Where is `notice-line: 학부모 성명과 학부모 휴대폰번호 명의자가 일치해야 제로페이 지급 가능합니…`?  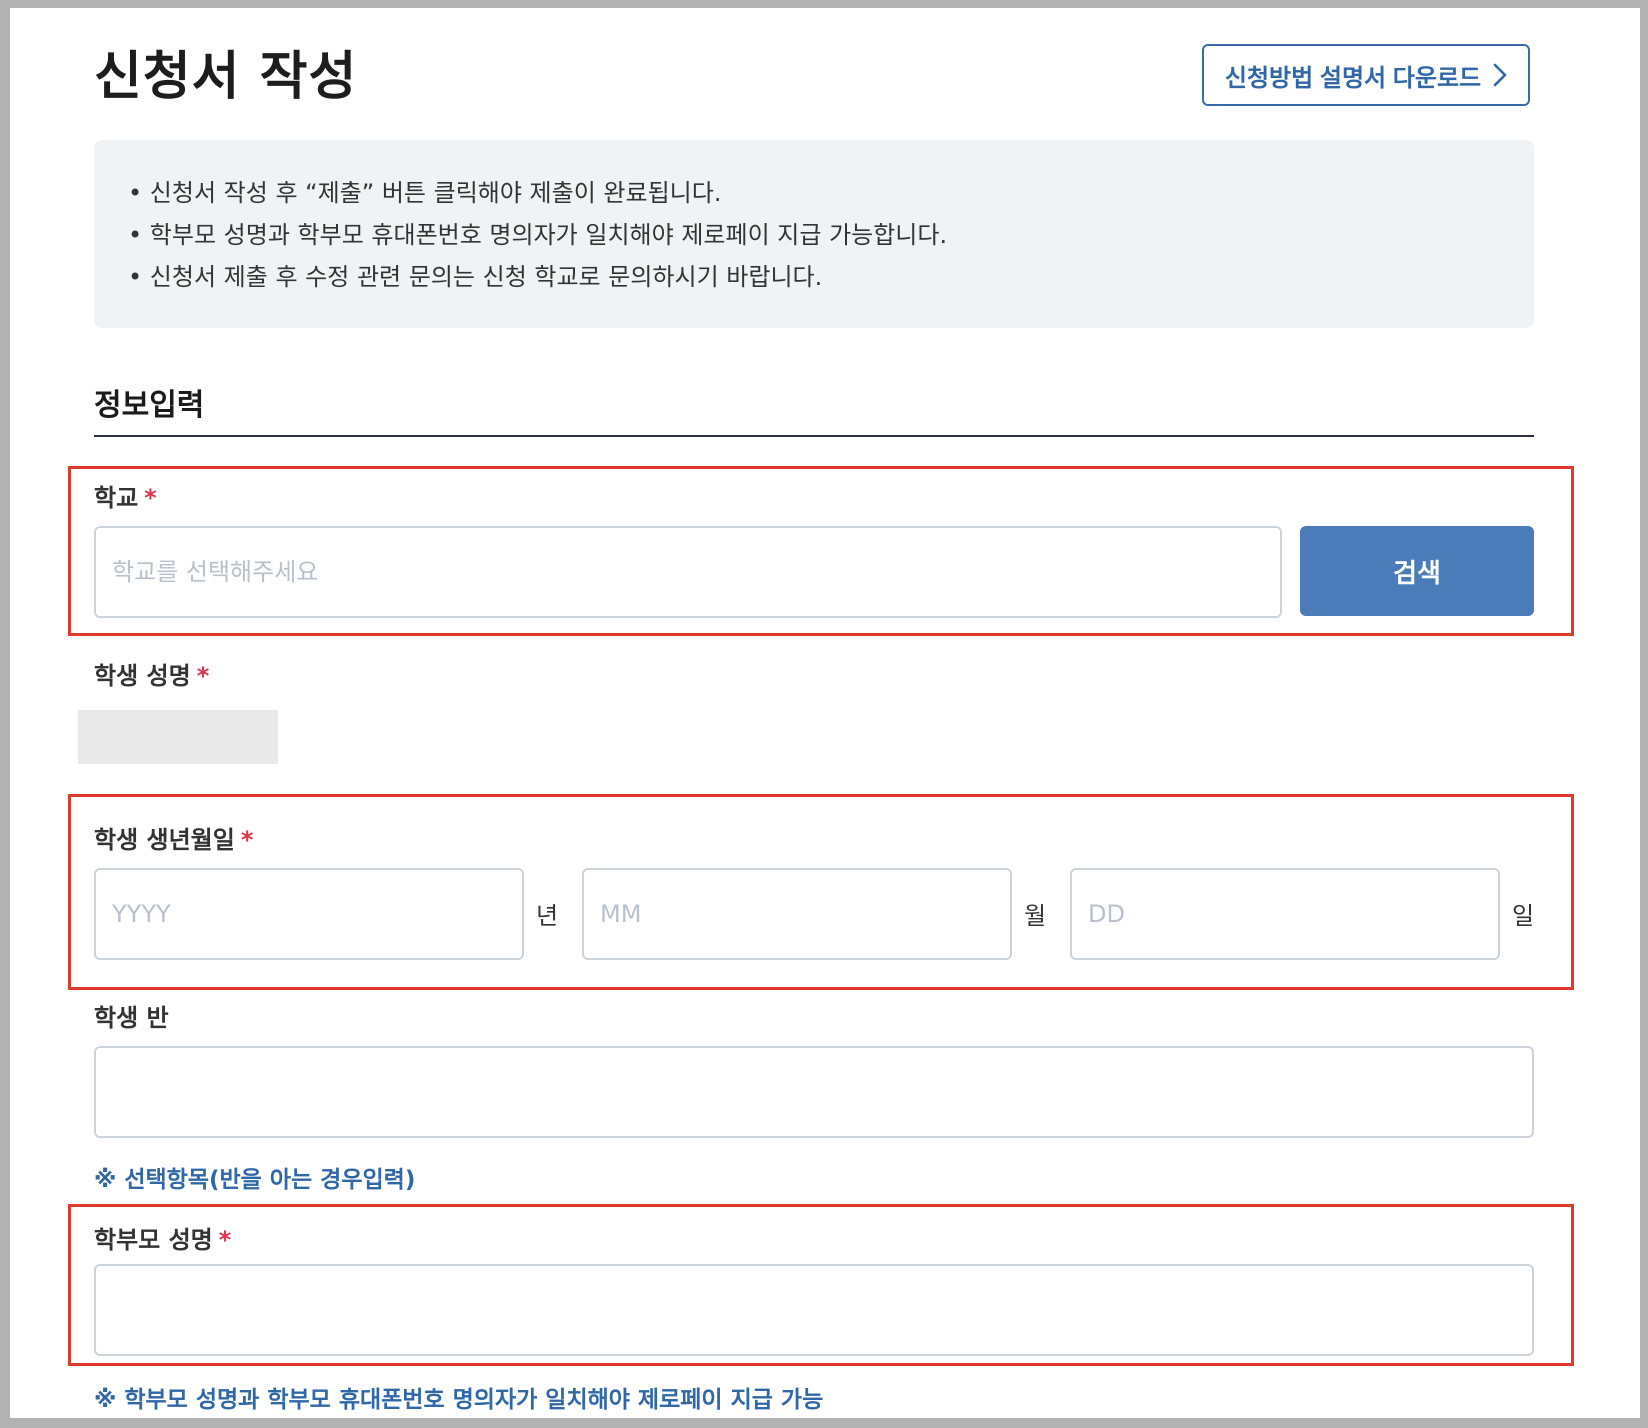 notice-line: 학부모 성명과 학부모 휴대폰번호 명의자가 일치해야 제로페이 지급 가능합니… is located at coordinates (831, 235).